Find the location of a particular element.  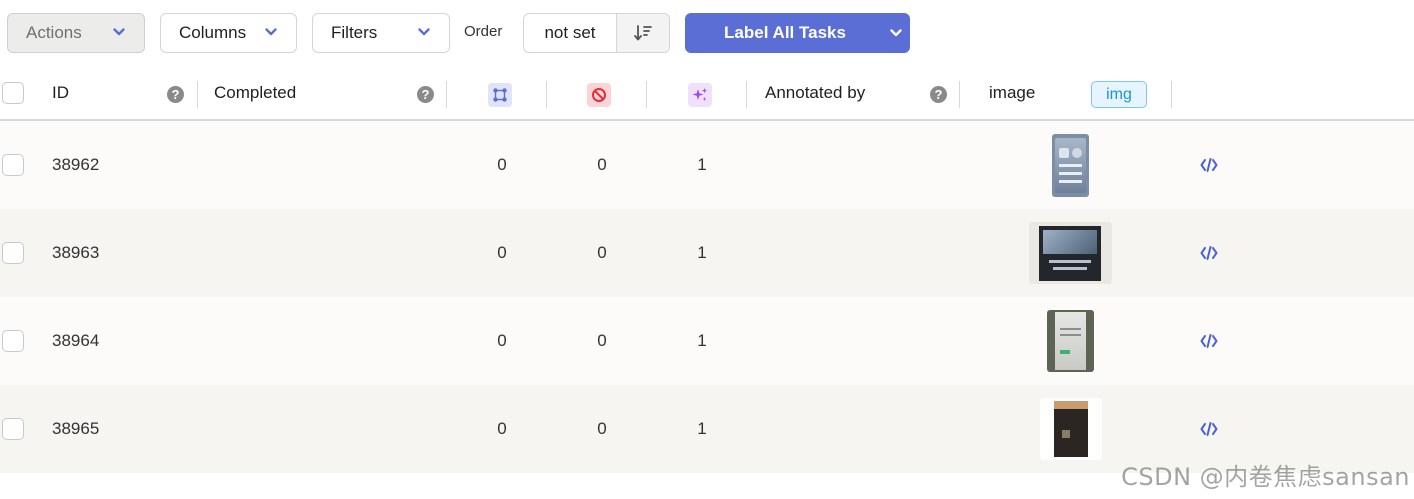

columns-button-label: Columns is located at coordinates (213, 32).